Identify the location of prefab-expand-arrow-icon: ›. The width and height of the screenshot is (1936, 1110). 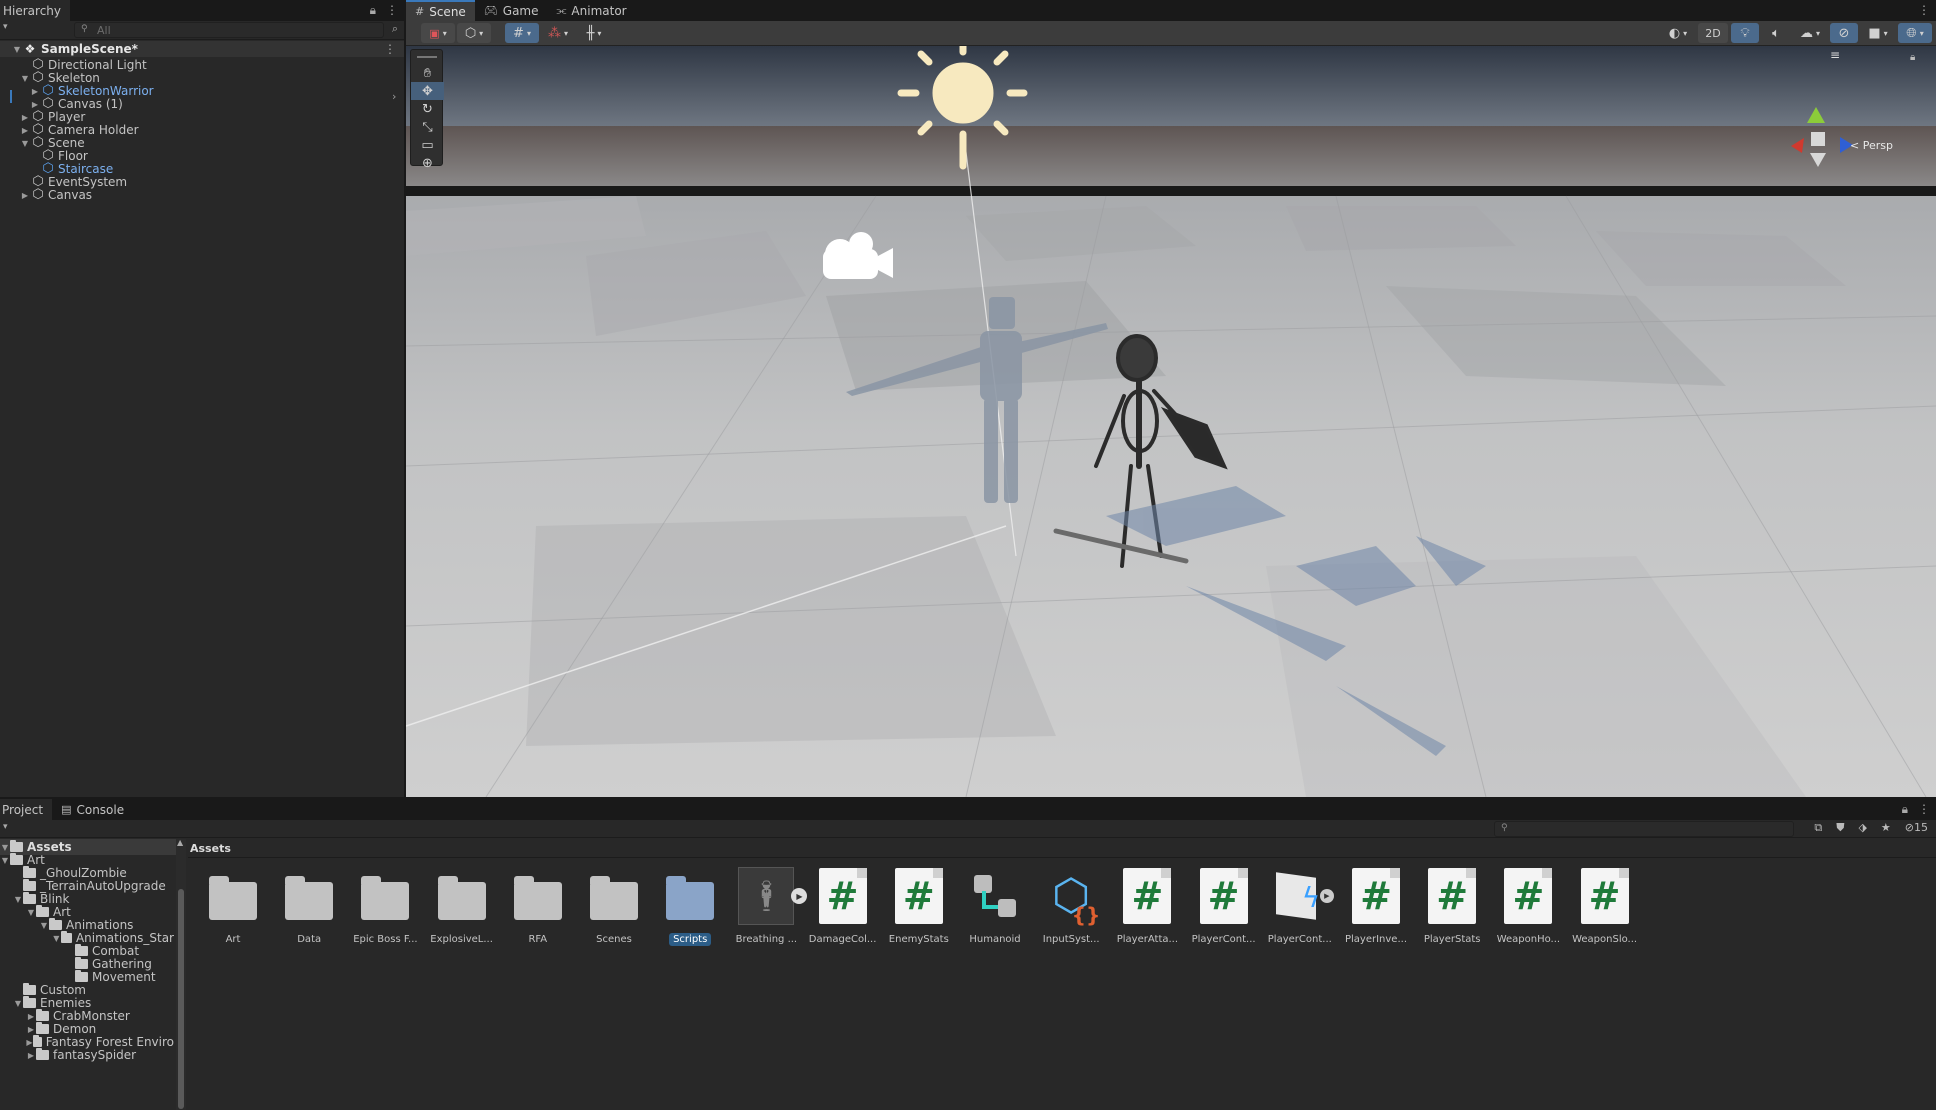
(394, 96).